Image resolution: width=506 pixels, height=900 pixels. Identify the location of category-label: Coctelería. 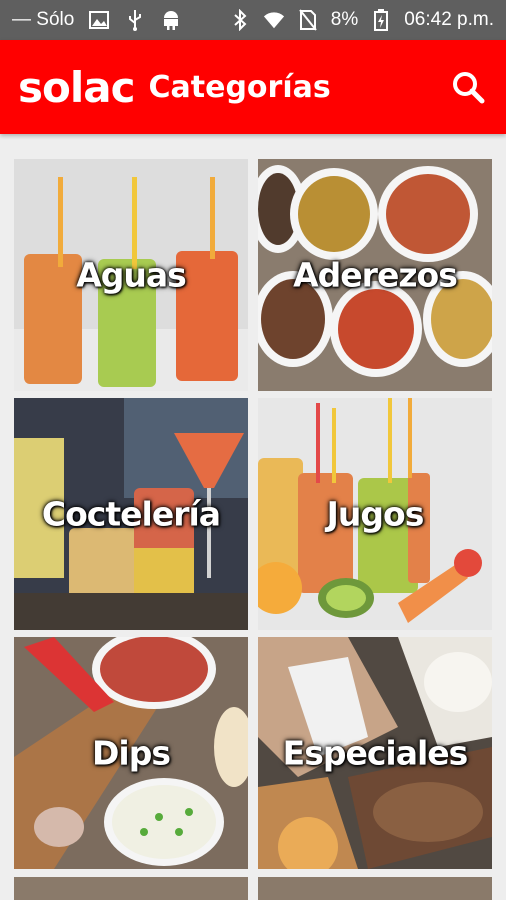
(131, 514).